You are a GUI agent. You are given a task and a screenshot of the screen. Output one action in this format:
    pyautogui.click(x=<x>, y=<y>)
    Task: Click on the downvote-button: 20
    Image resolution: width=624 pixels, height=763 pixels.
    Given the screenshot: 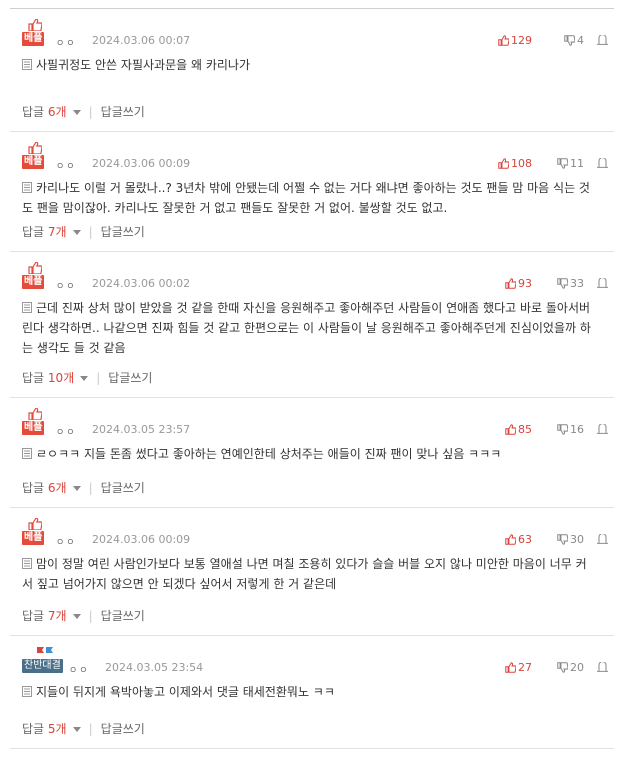 What is the action you would take?
    pyautogui.click(x=570, y=667)
    